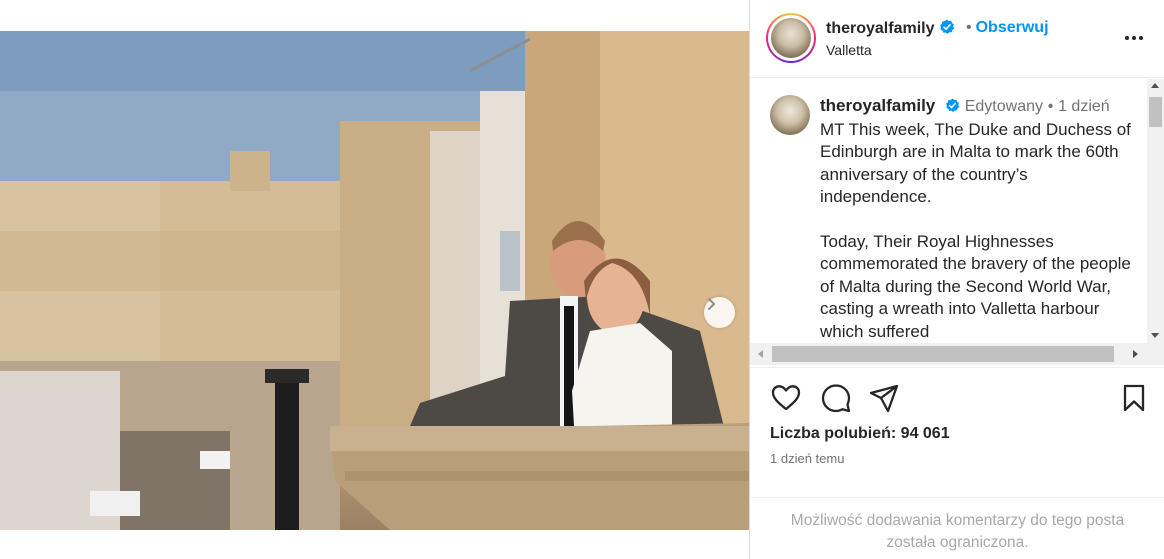 This screenshot has width=1164, height=559. Describe the element at coordinates (1003, 106) in the screenshot. I see `edited-label: Edytowany` at that location.